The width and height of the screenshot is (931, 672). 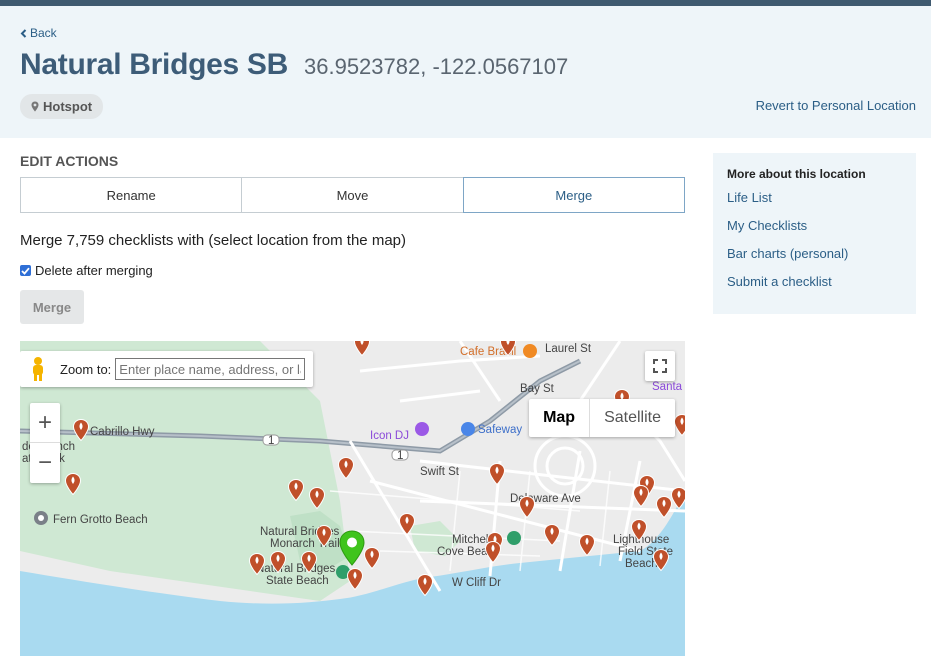 I want to click on tab-move: Move, so click(x=353, y=195).